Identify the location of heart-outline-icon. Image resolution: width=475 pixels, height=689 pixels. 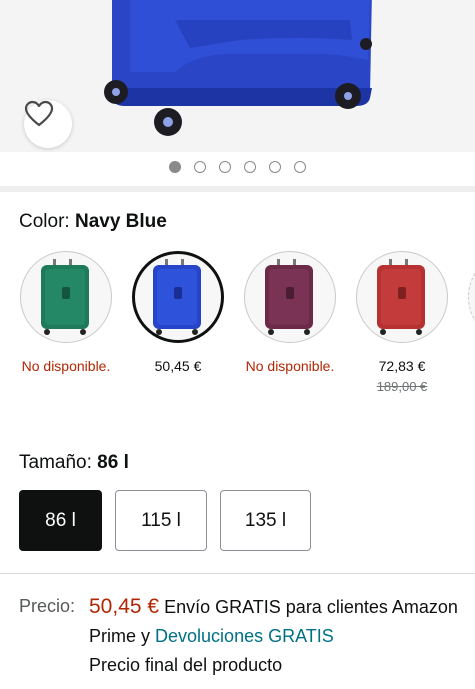
(39, 113).